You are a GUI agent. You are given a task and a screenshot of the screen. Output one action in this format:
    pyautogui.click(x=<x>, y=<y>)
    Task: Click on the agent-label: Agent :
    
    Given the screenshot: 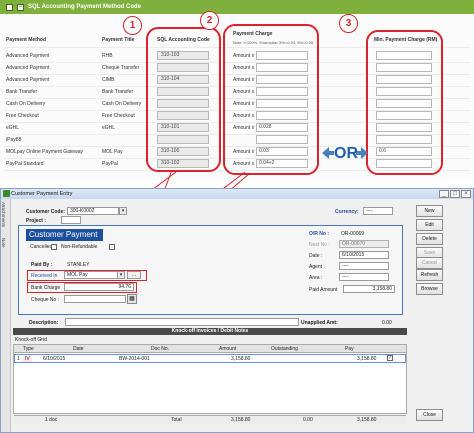 What is the action you would take?
    pyautogui.click(x=317, y=267)
    